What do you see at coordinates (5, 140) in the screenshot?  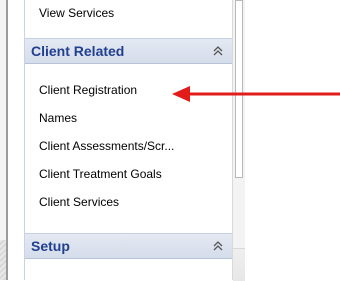 I see `left-pane-edge` at bounding box center [5, 140].